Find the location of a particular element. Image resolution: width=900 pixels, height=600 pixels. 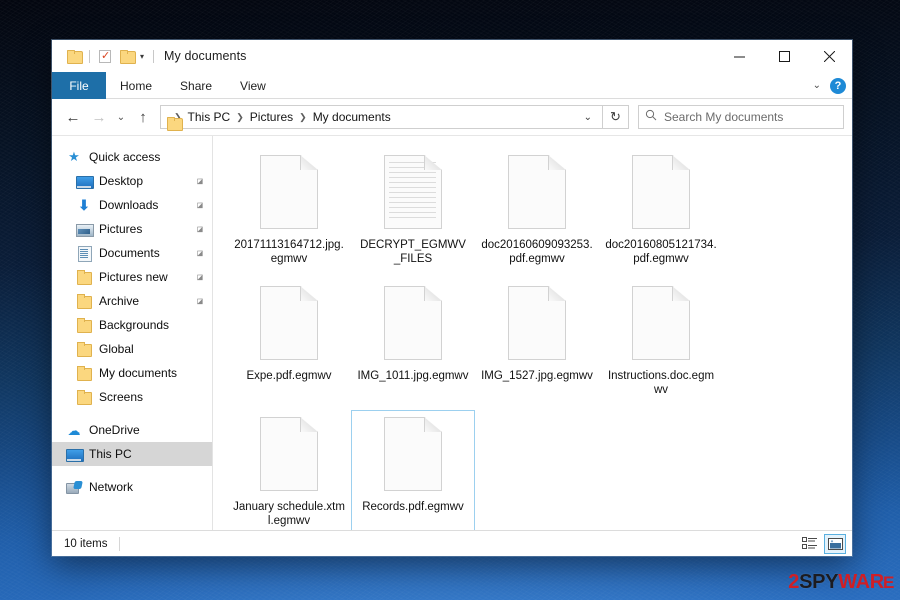

watermark-part-3: WAR is located at coordinates (861, 582).